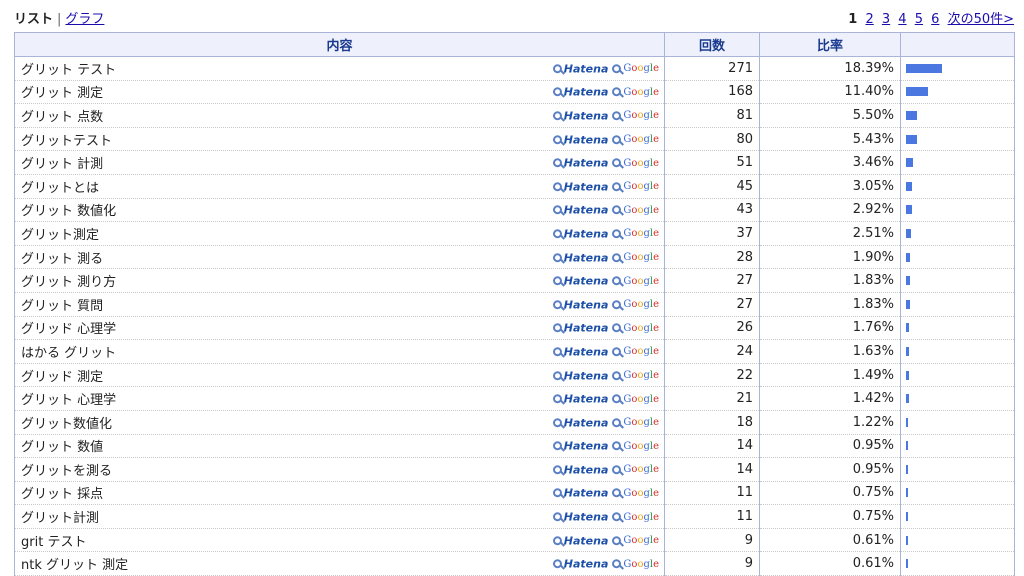 The width and height of the screenshot is (1024, 576). Describe the element at coordinates (59, 17) in the screenshot. I see `view-switcher: リスト | グラフ` at that location.